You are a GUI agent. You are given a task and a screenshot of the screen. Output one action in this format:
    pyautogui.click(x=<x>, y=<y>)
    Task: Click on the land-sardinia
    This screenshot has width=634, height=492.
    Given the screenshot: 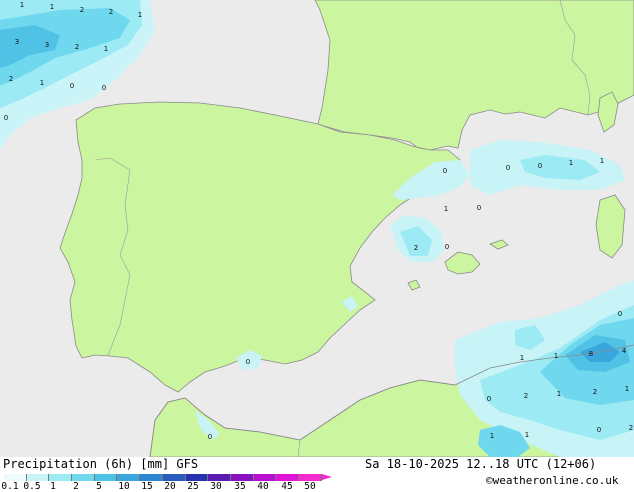 What is the action you would take?
    pyautogui.click(x=610, y=226)
    